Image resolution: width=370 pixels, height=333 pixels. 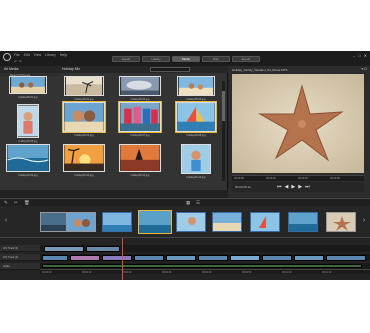 What do you see at coordinates (170, 69) in the screenshot?
I see `library-search-input` at bounding box center [170, 69].